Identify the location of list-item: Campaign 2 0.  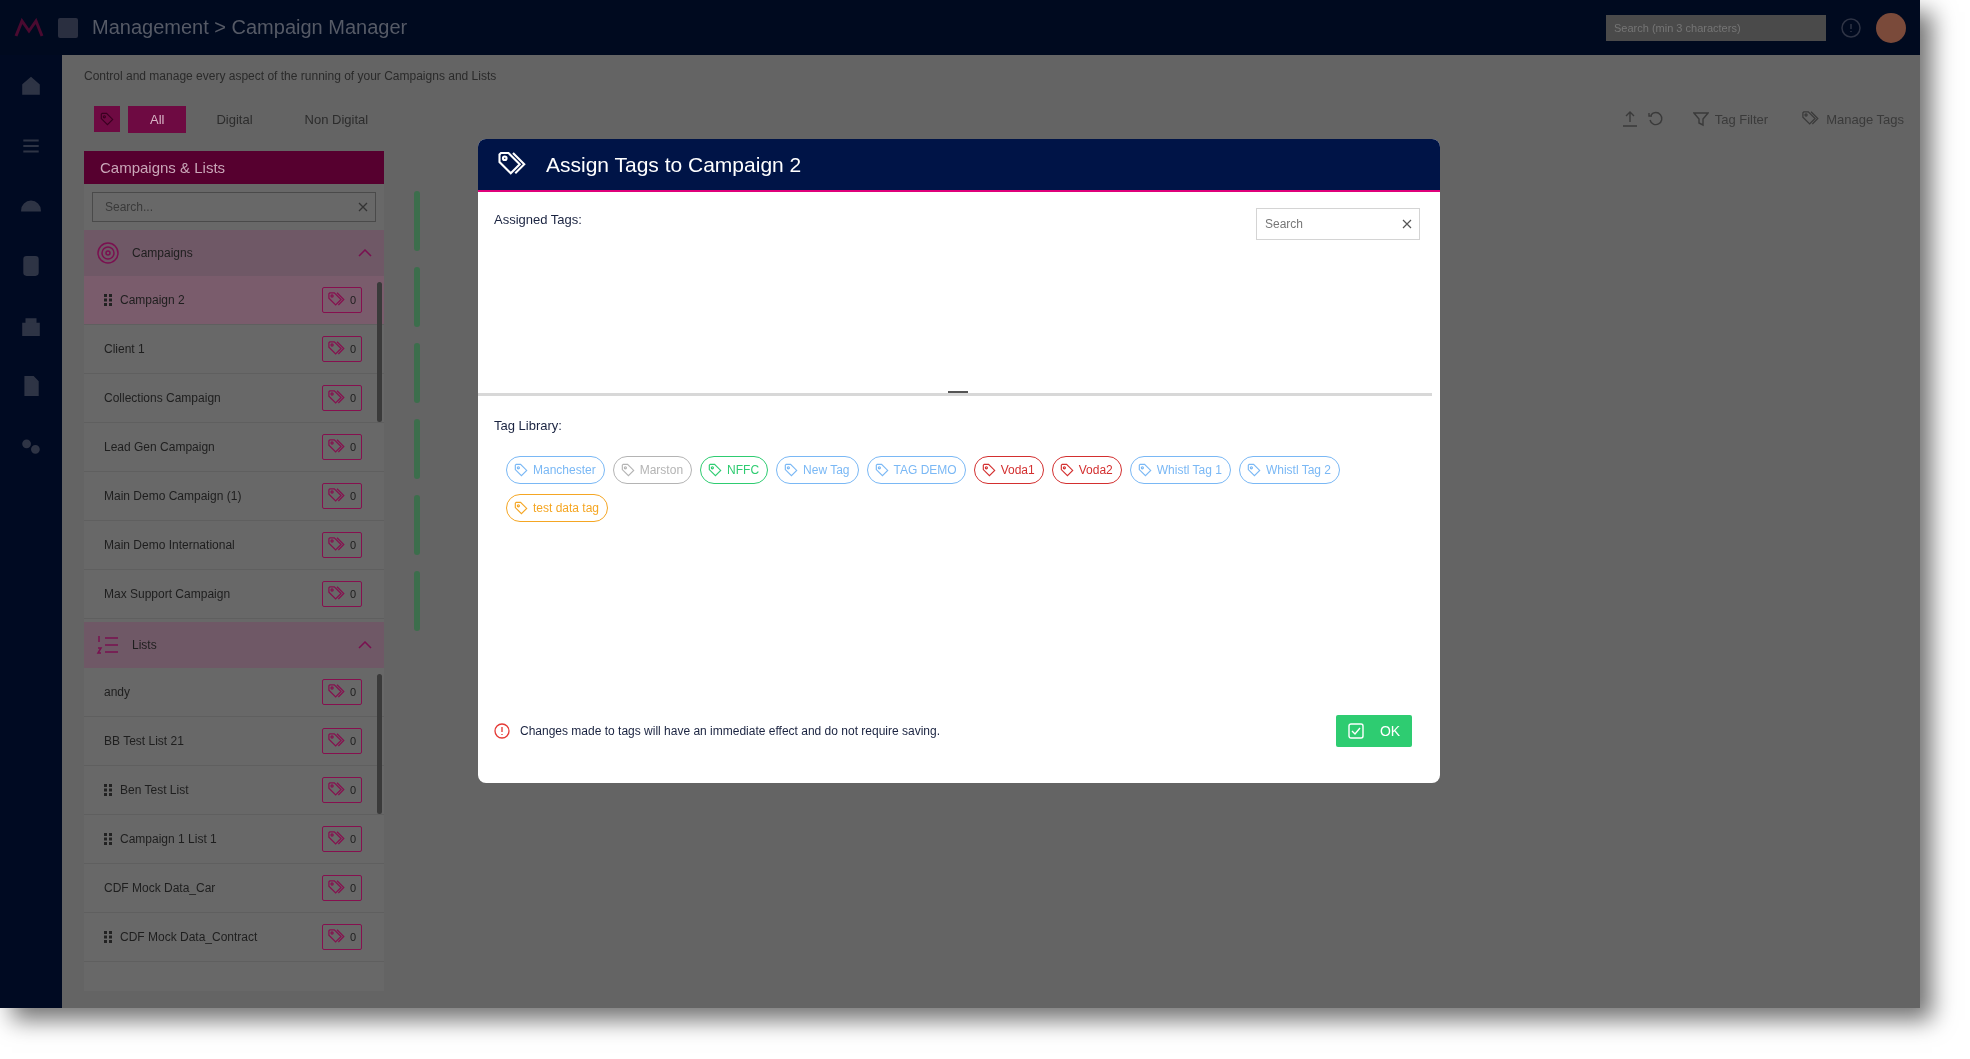
(234, 300).